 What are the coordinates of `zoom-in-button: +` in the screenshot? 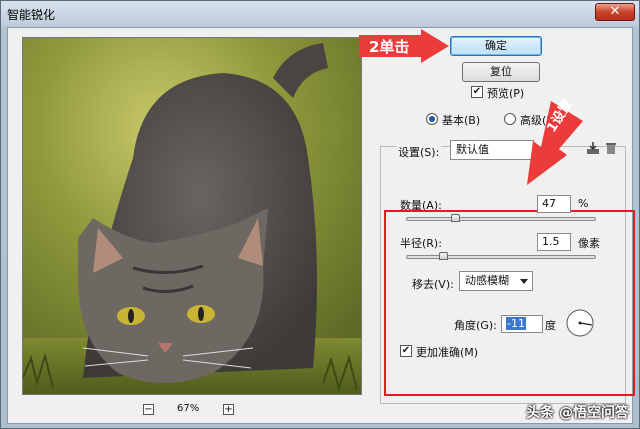 It's located at (228, 409).